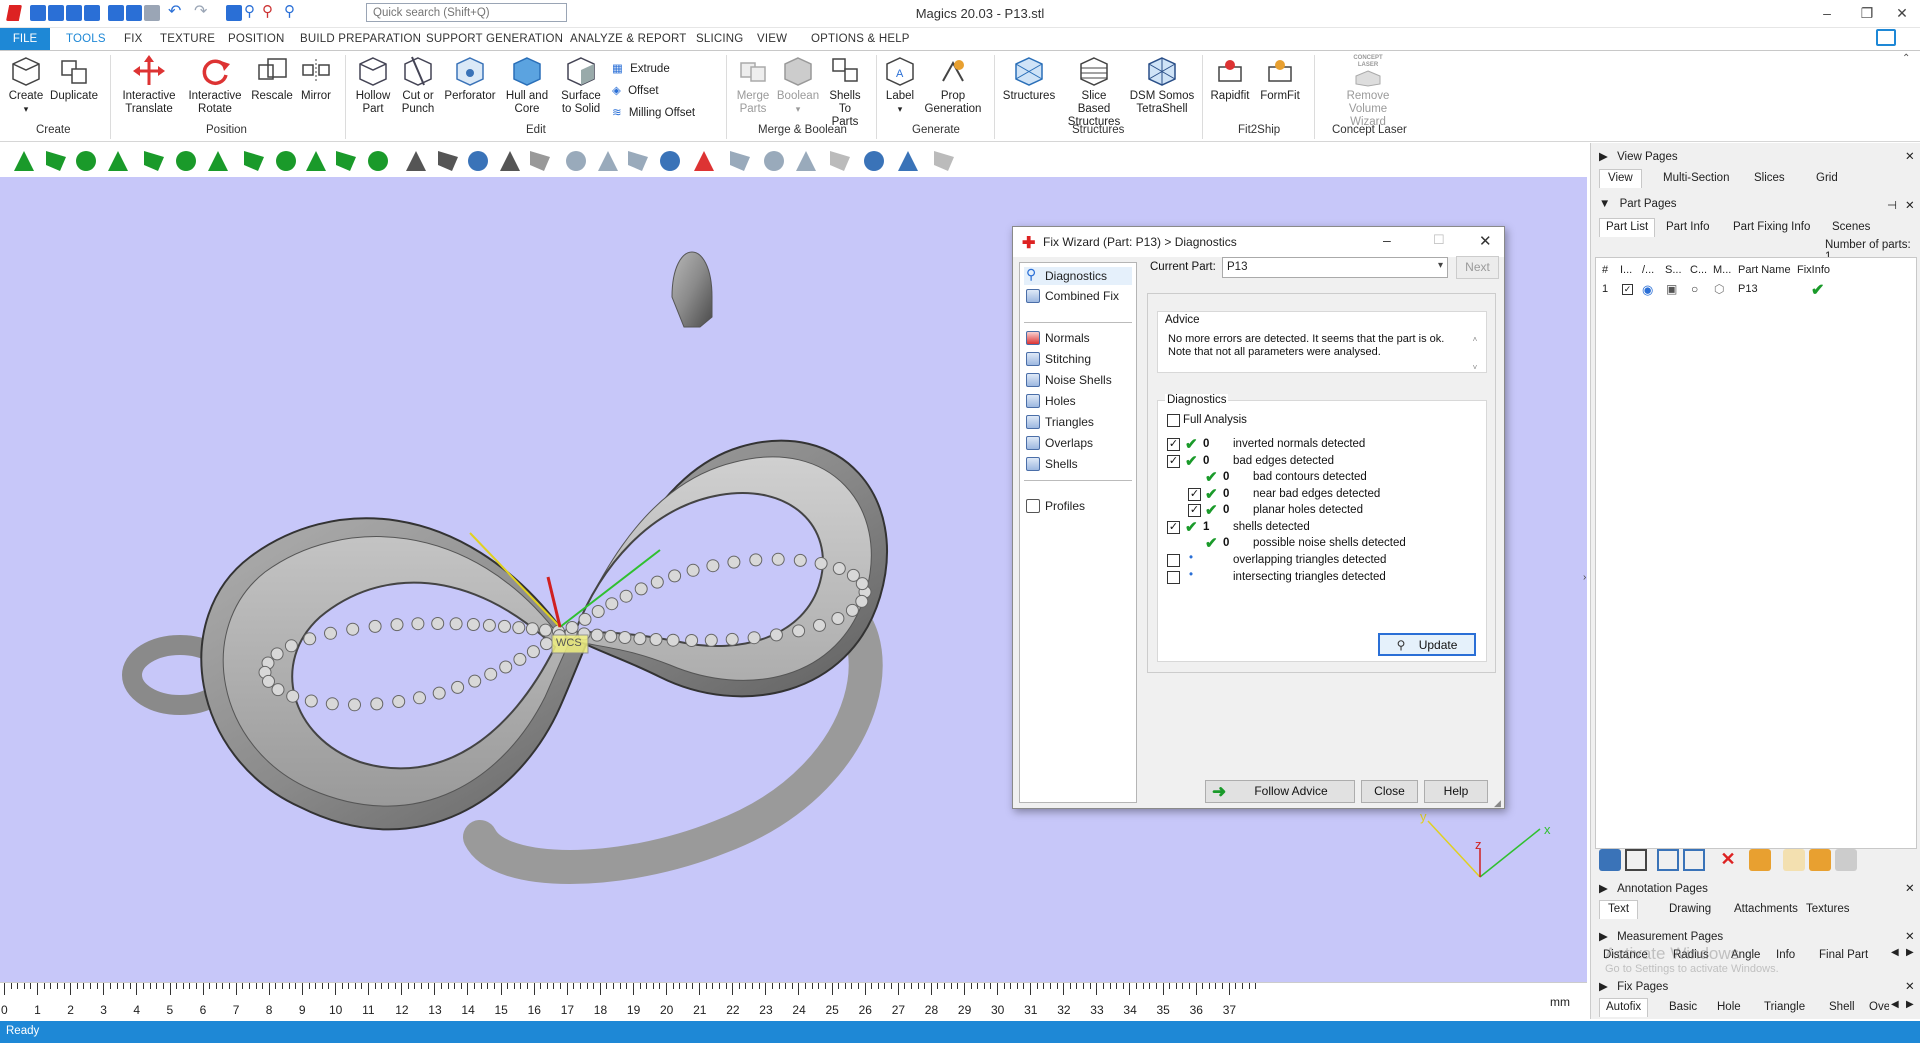 This screenshot has width=1920, height=1043. What do you see at coordinates (1584, 577) in the screenshot?
I see `panel-splitter-handle: ›` at bounding box center [1584, 577].